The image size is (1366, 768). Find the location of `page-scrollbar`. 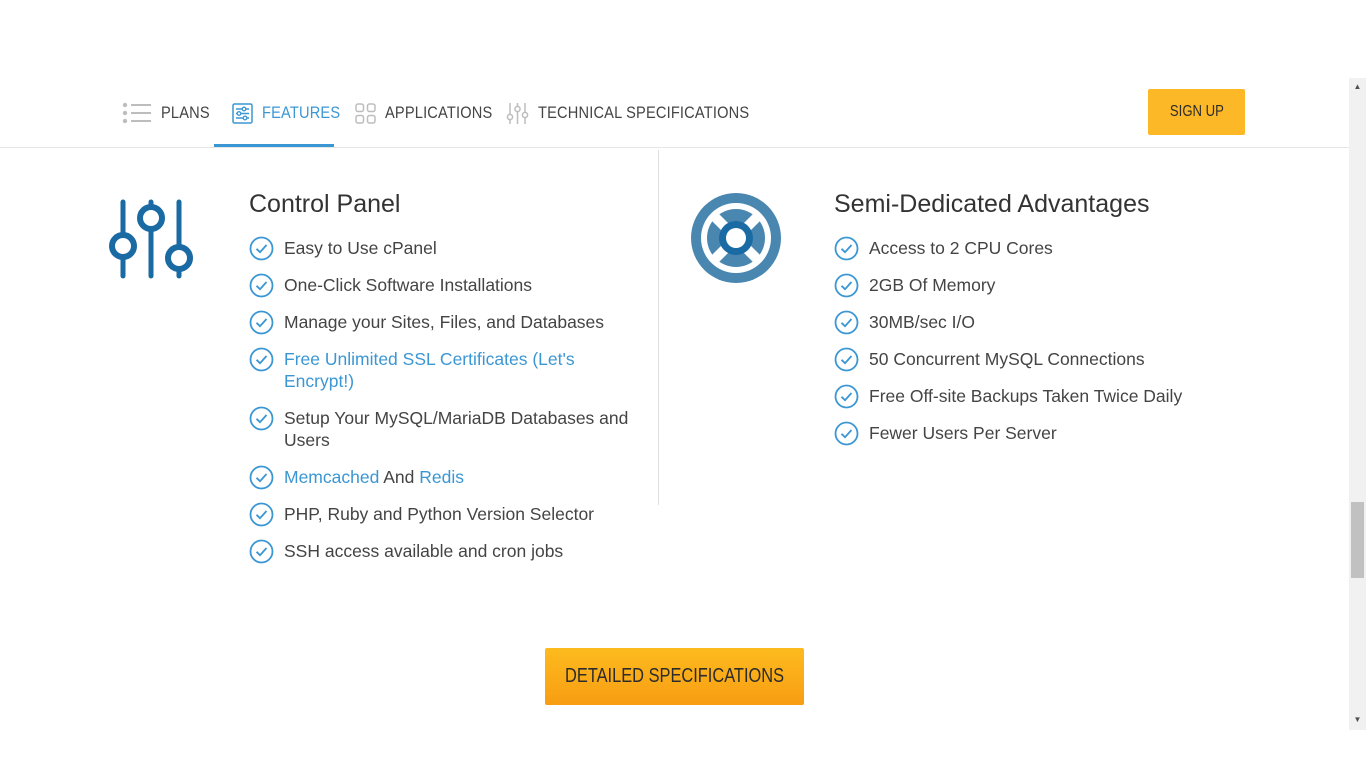

page-scrollbar is located at coordinates (1357, 404).